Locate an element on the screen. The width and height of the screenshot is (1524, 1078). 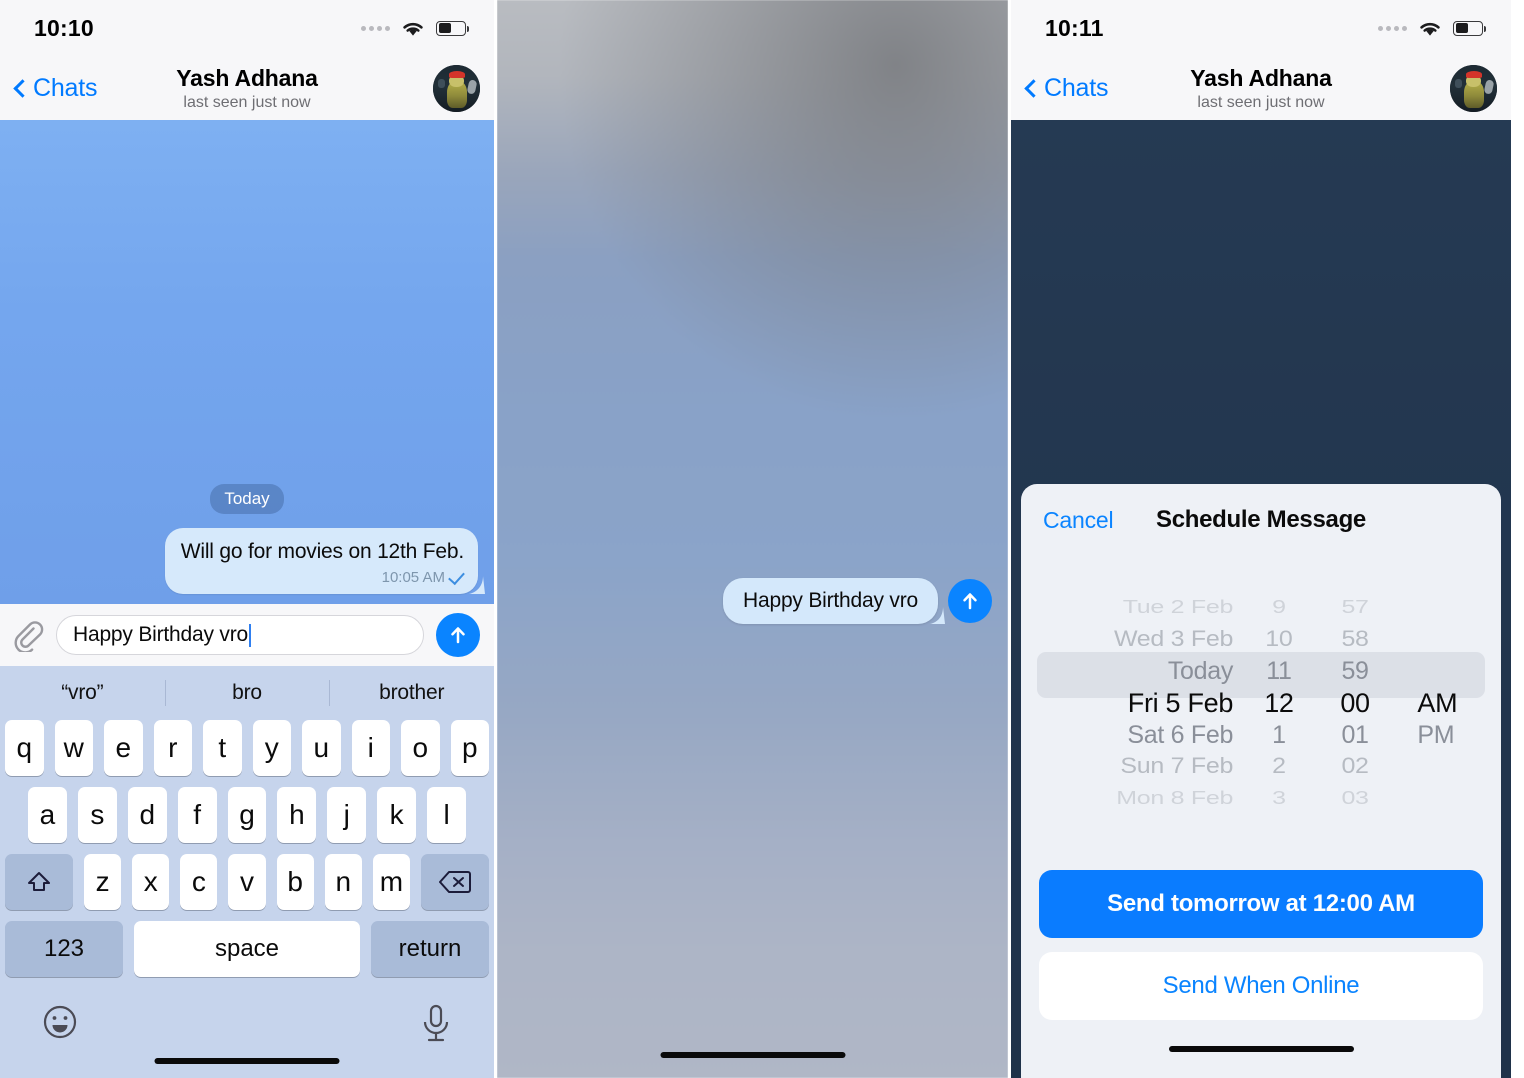
picker-date-option: Tue 2 Feb is located at coordinates (1178, 607).